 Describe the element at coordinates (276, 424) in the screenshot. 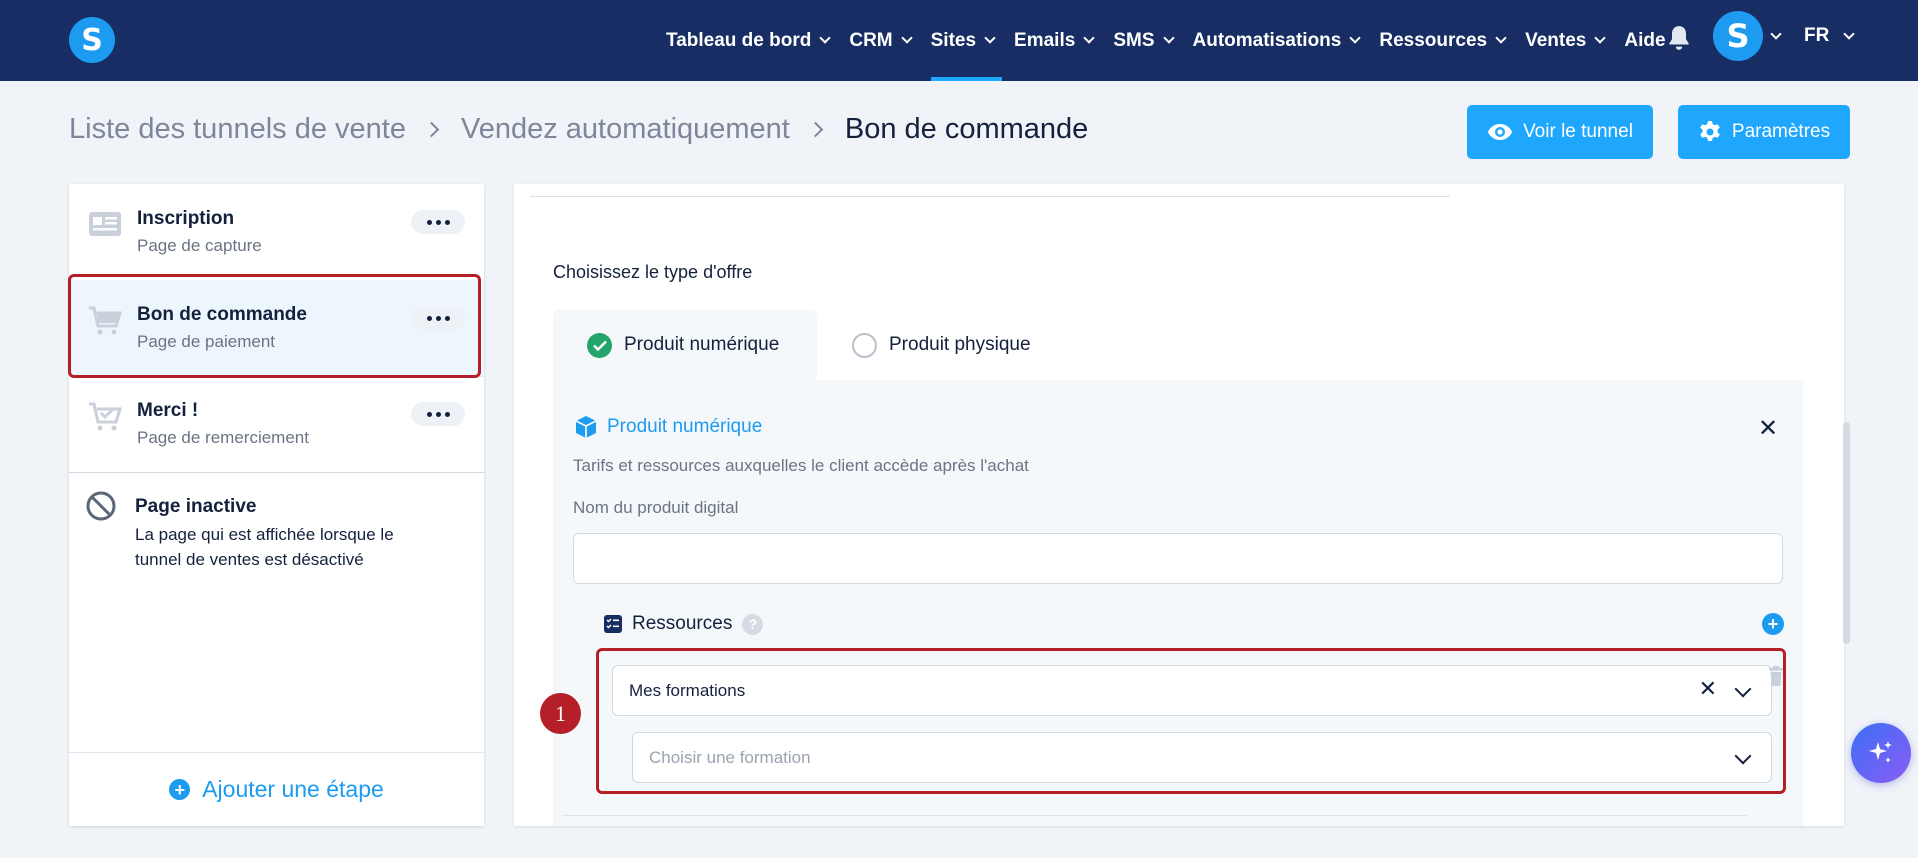

I see `step-merci: Merci ! Page de remerciement` at that location.